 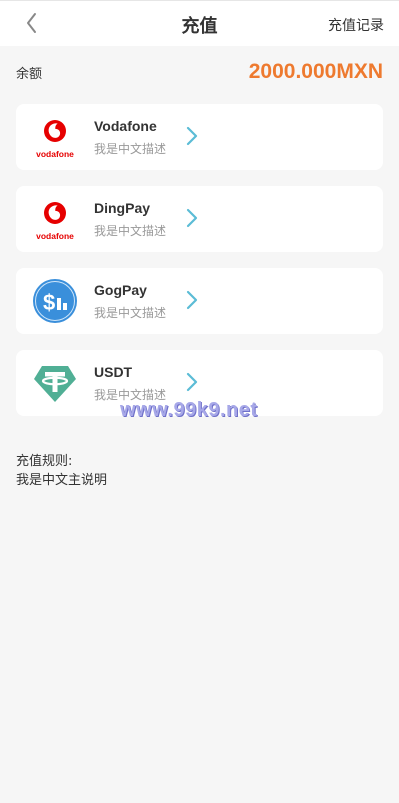 What do you see at coordinates (199, 219) in the screenshot?
I see `payment-option-dingpay: vodafone DingPay 我是中文描述` at bounding box center [199, 219].